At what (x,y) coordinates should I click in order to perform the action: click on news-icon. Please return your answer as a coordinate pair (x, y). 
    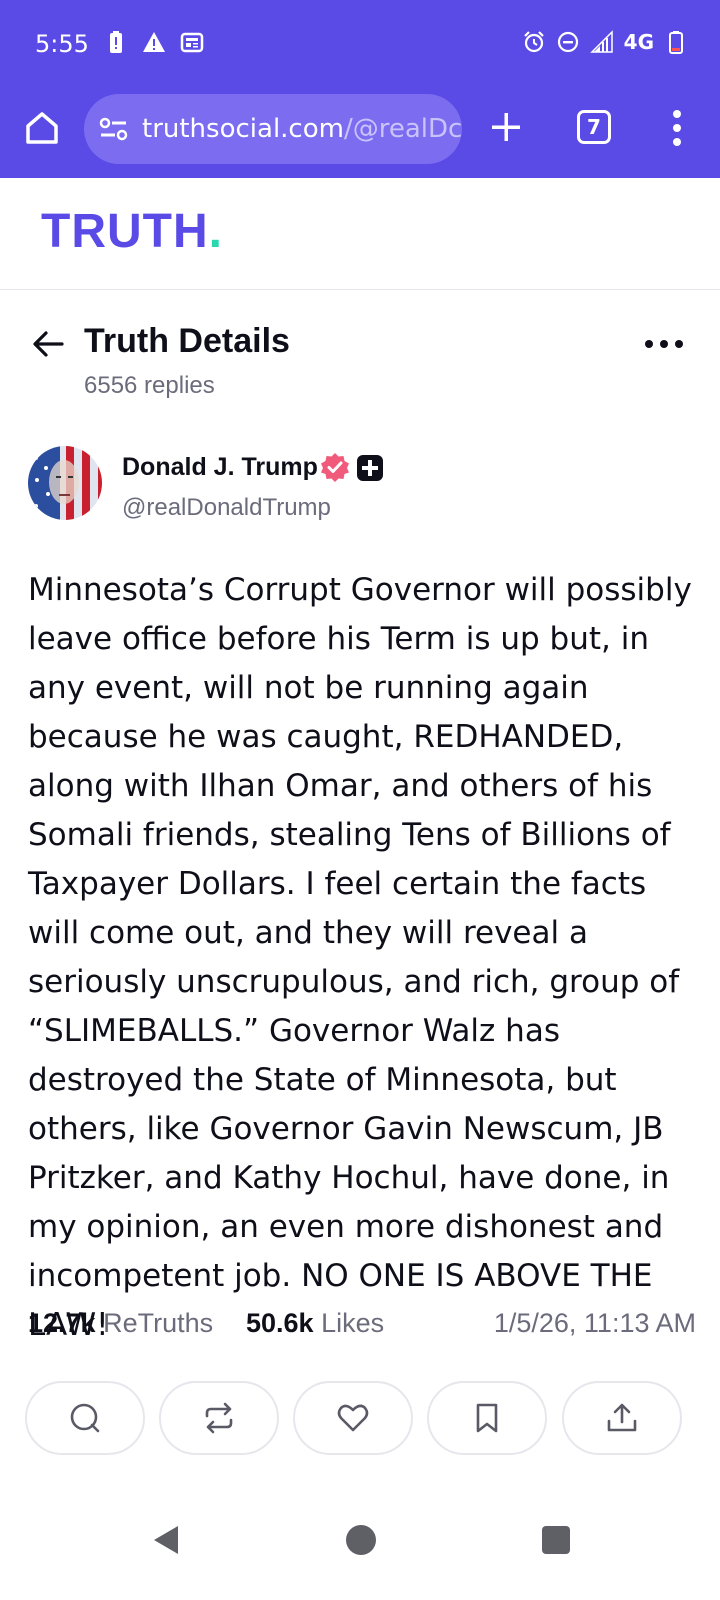
    Looking at the image, I should click on (192, 42).